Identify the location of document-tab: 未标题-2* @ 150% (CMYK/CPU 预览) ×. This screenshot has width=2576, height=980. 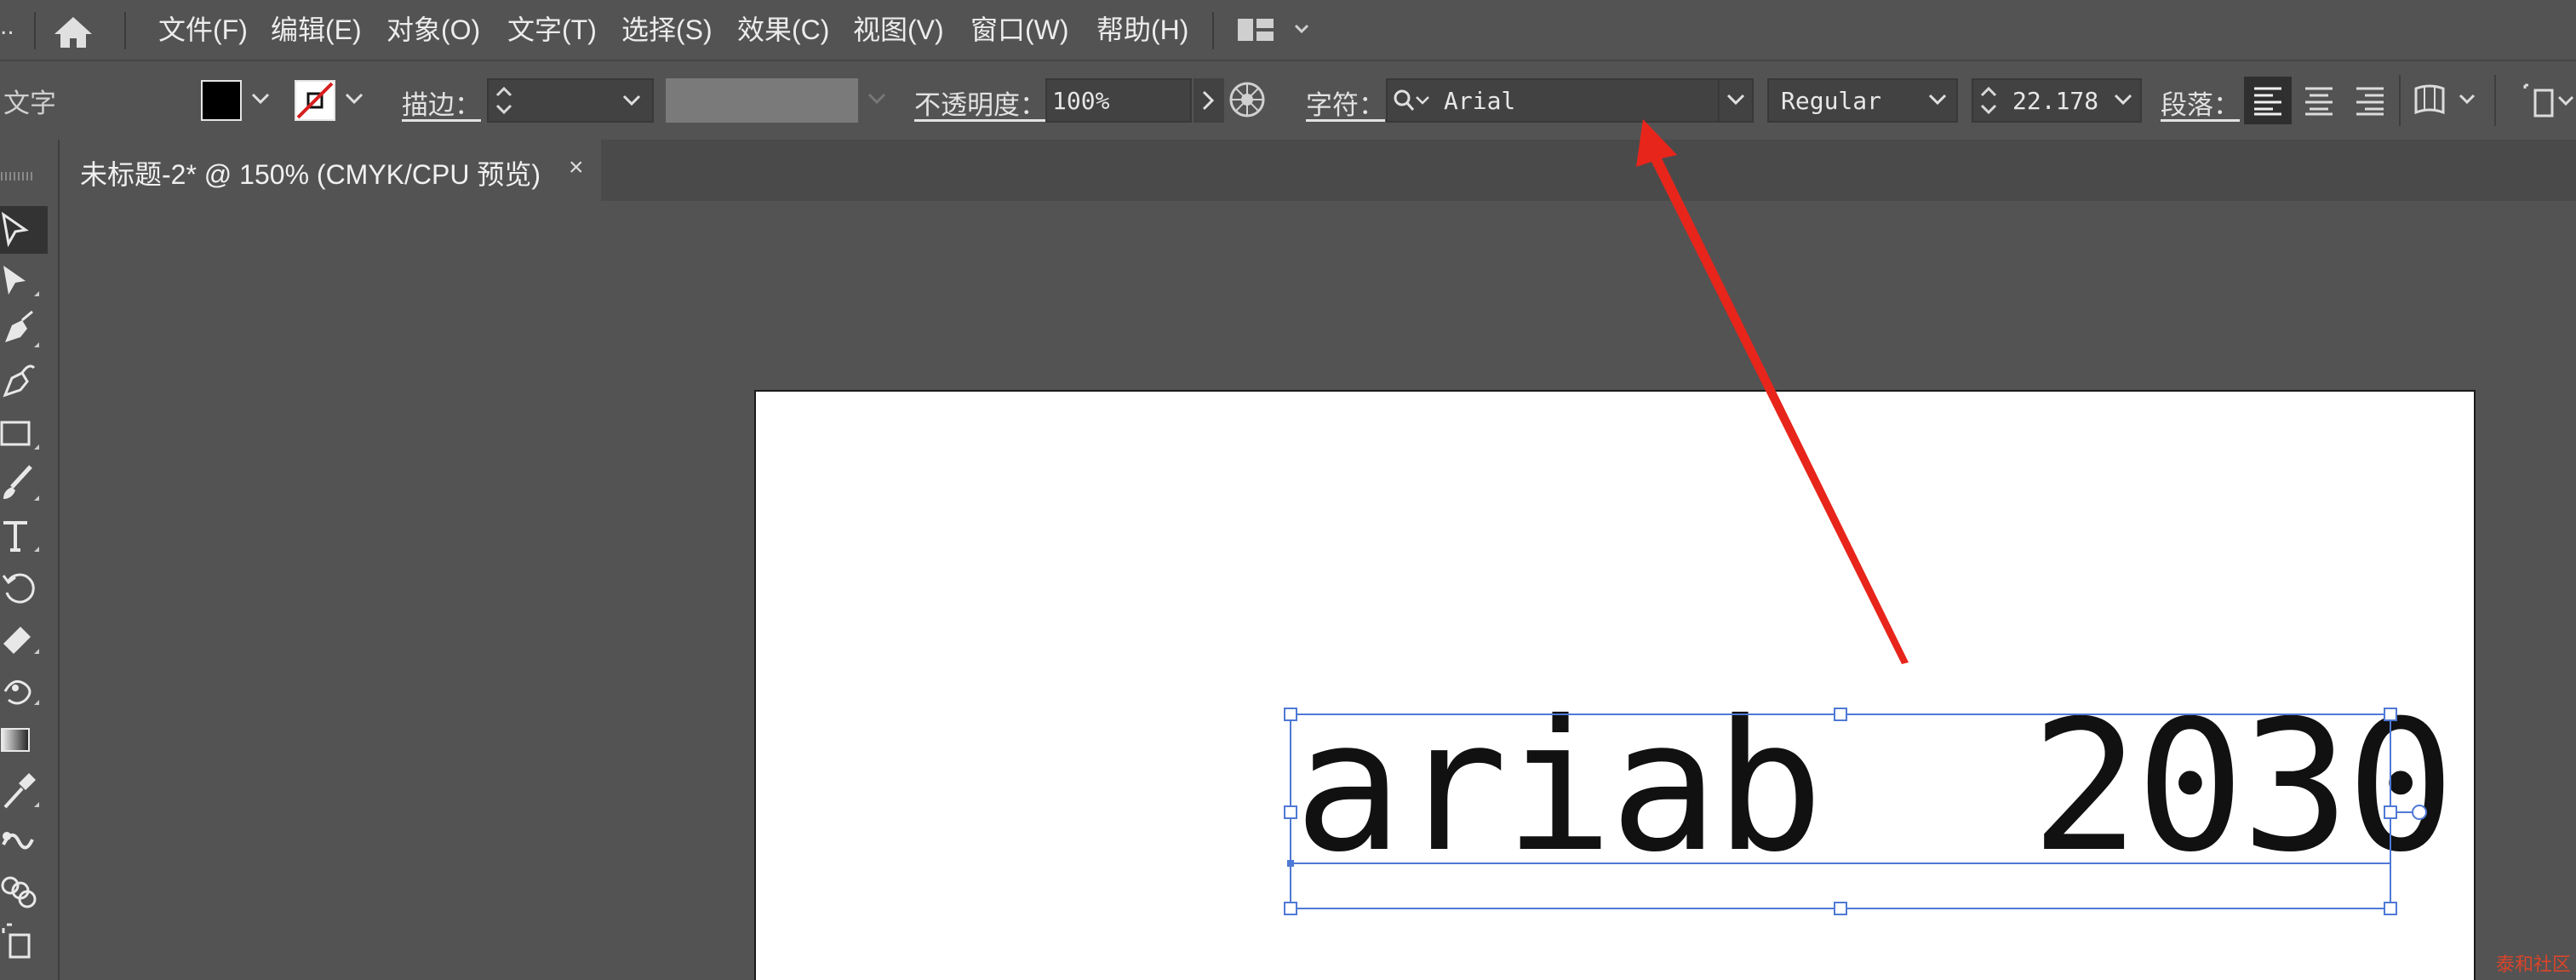
(331, 170).